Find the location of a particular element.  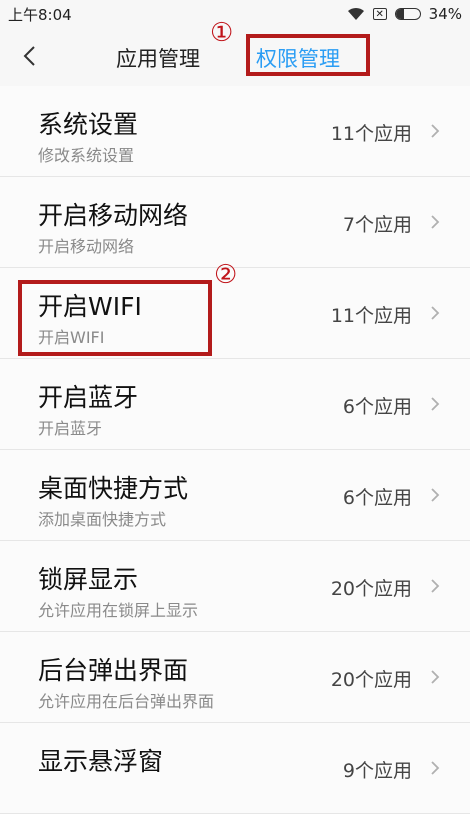

permission-row: 开启蓝牙 开启蓝牙 6个应用 is located at coordinates (235, 404).